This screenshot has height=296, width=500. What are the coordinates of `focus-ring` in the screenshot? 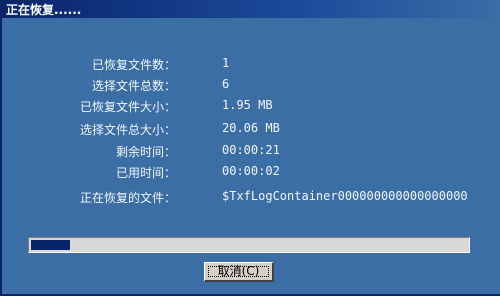 It's located at (238, 271).